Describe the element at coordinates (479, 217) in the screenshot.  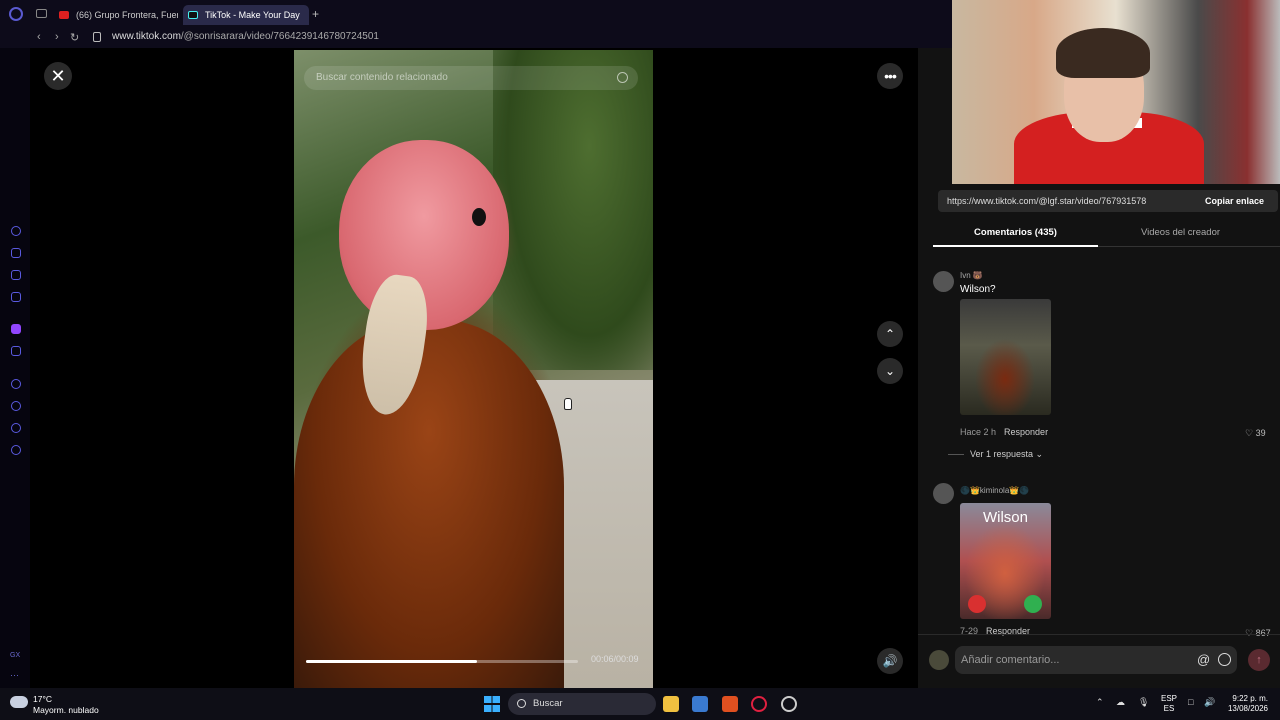
I see `rooster-eye` at that location.